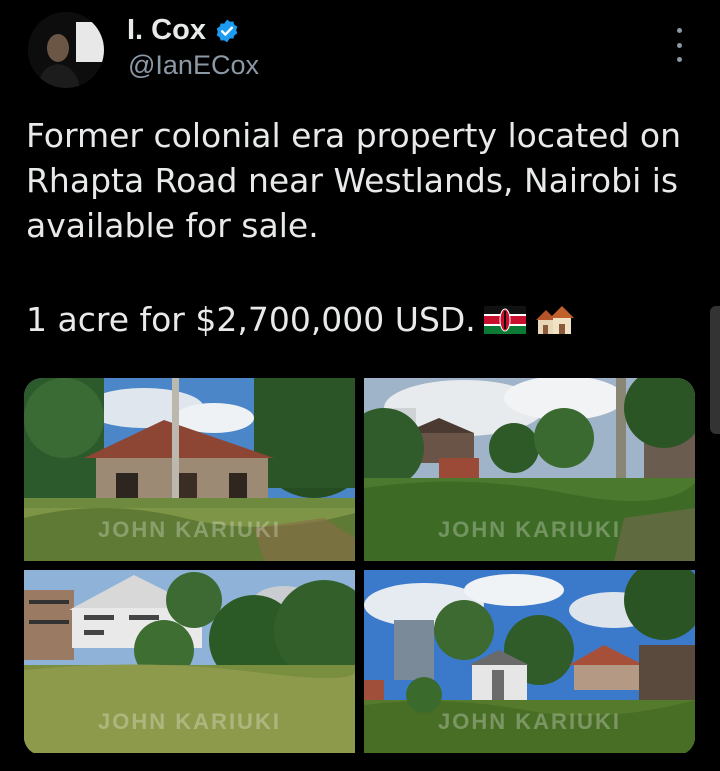 This screenshot has height=771, width=720. I want to click on house-photo-1: JOHN KARIUKI, so click(189, 469).